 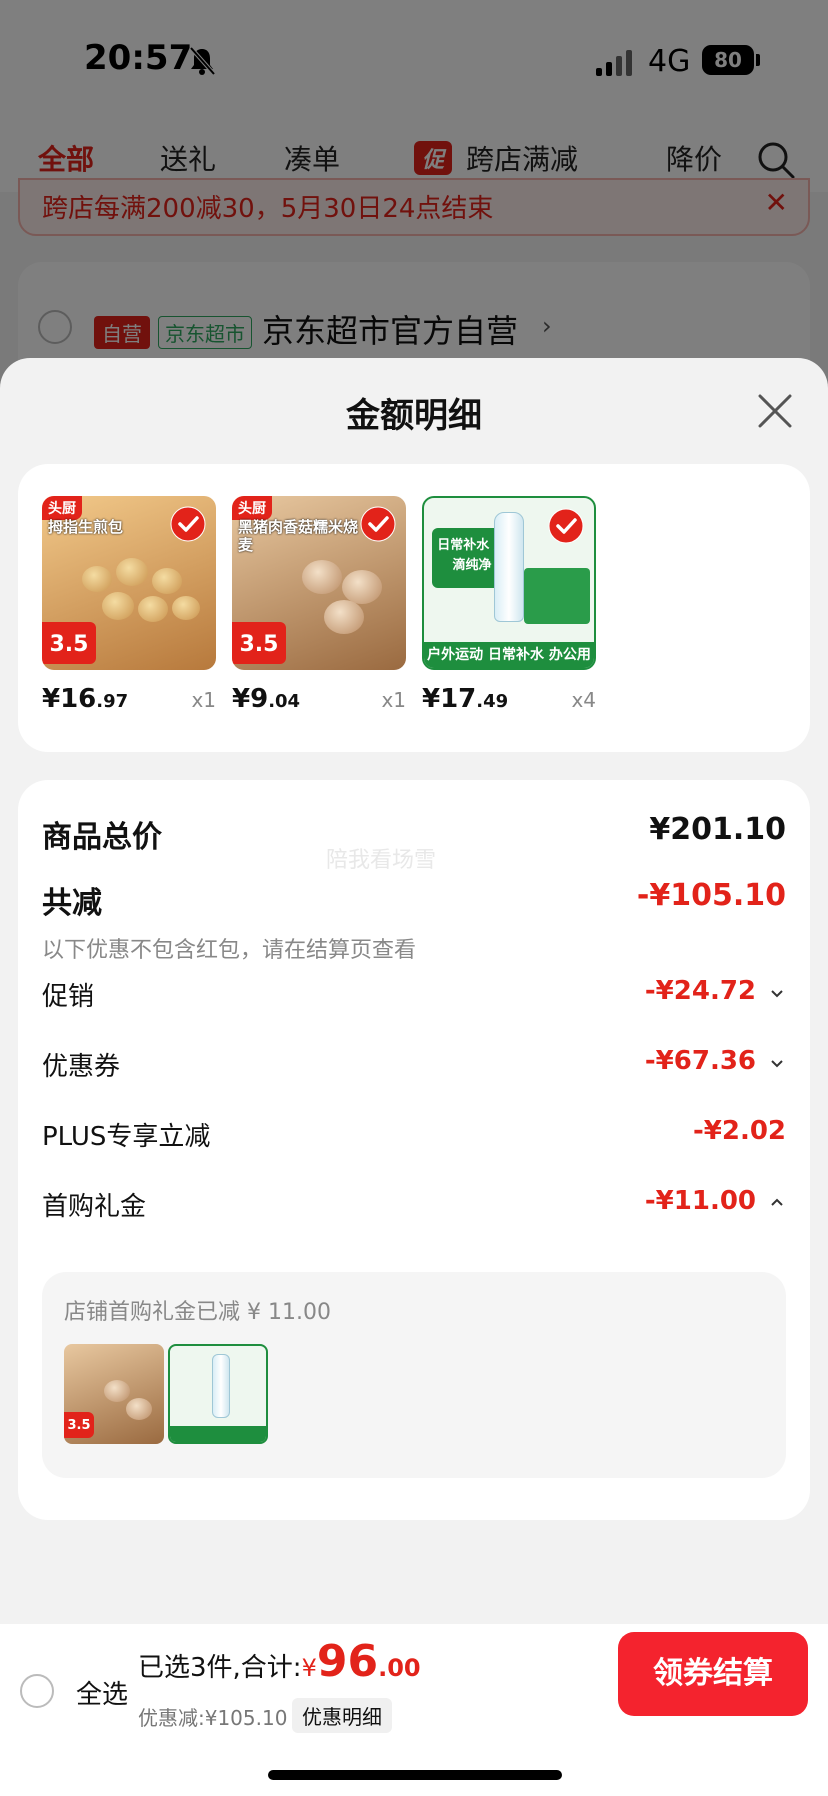 What do you see at coordinates (414, 416) in the screenshot?
I see `sheet-title: 金额明细` at bounding box center [414, 416].